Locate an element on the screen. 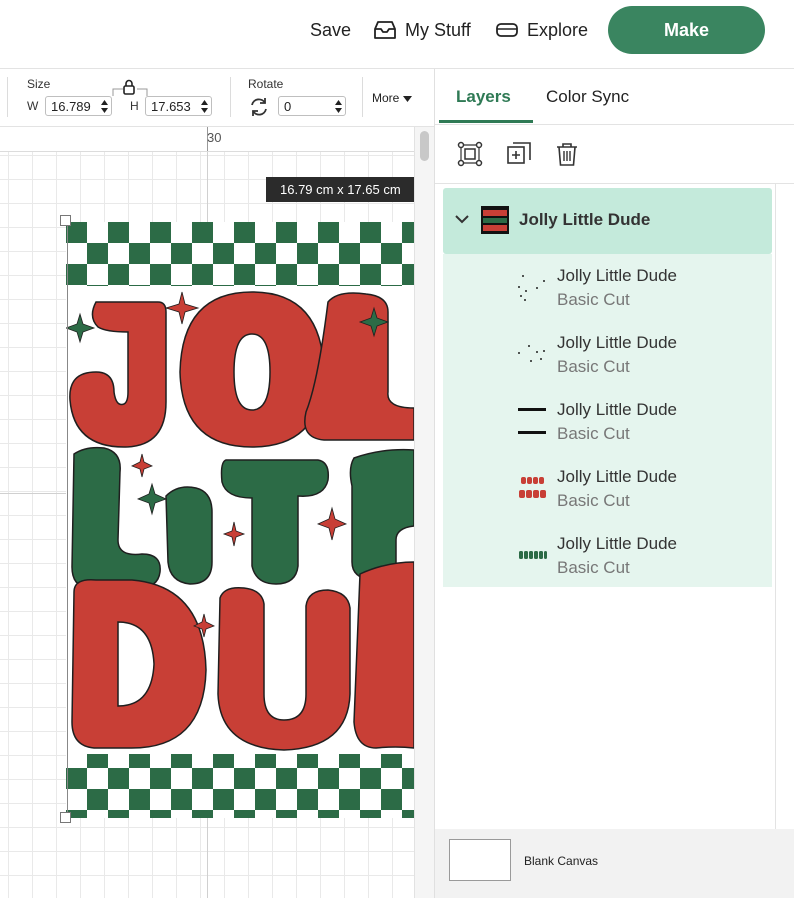 This screenshot has height=898, width=794. scroll-thumb is located at coordinates (424, 146).